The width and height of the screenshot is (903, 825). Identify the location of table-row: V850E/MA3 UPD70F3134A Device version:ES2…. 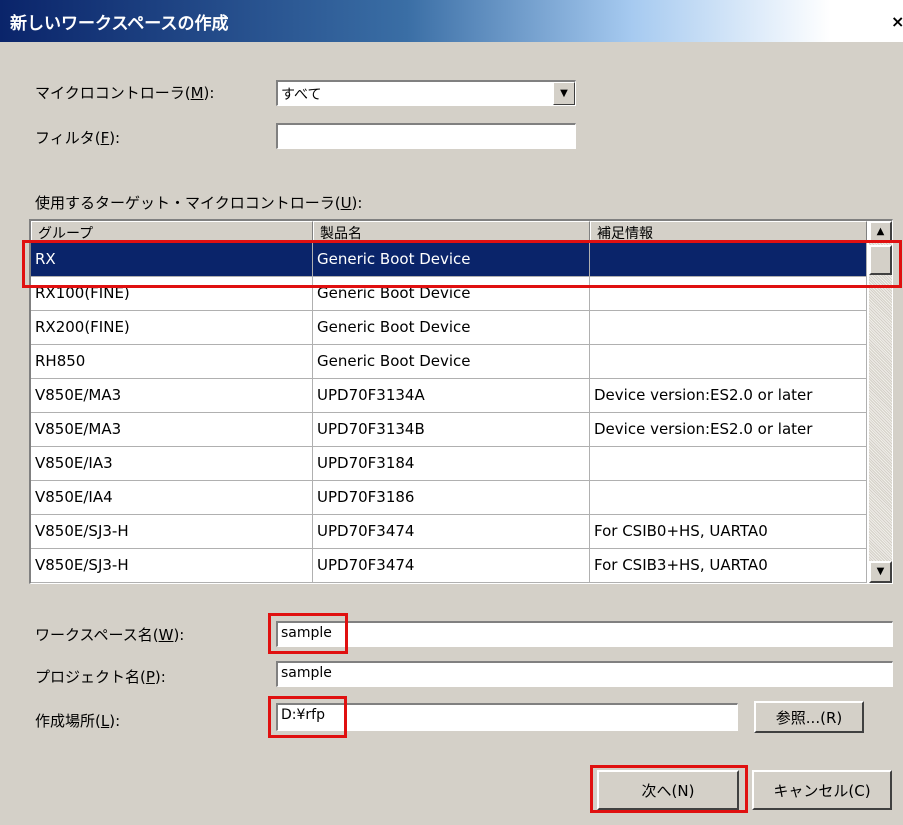
(449, 396).